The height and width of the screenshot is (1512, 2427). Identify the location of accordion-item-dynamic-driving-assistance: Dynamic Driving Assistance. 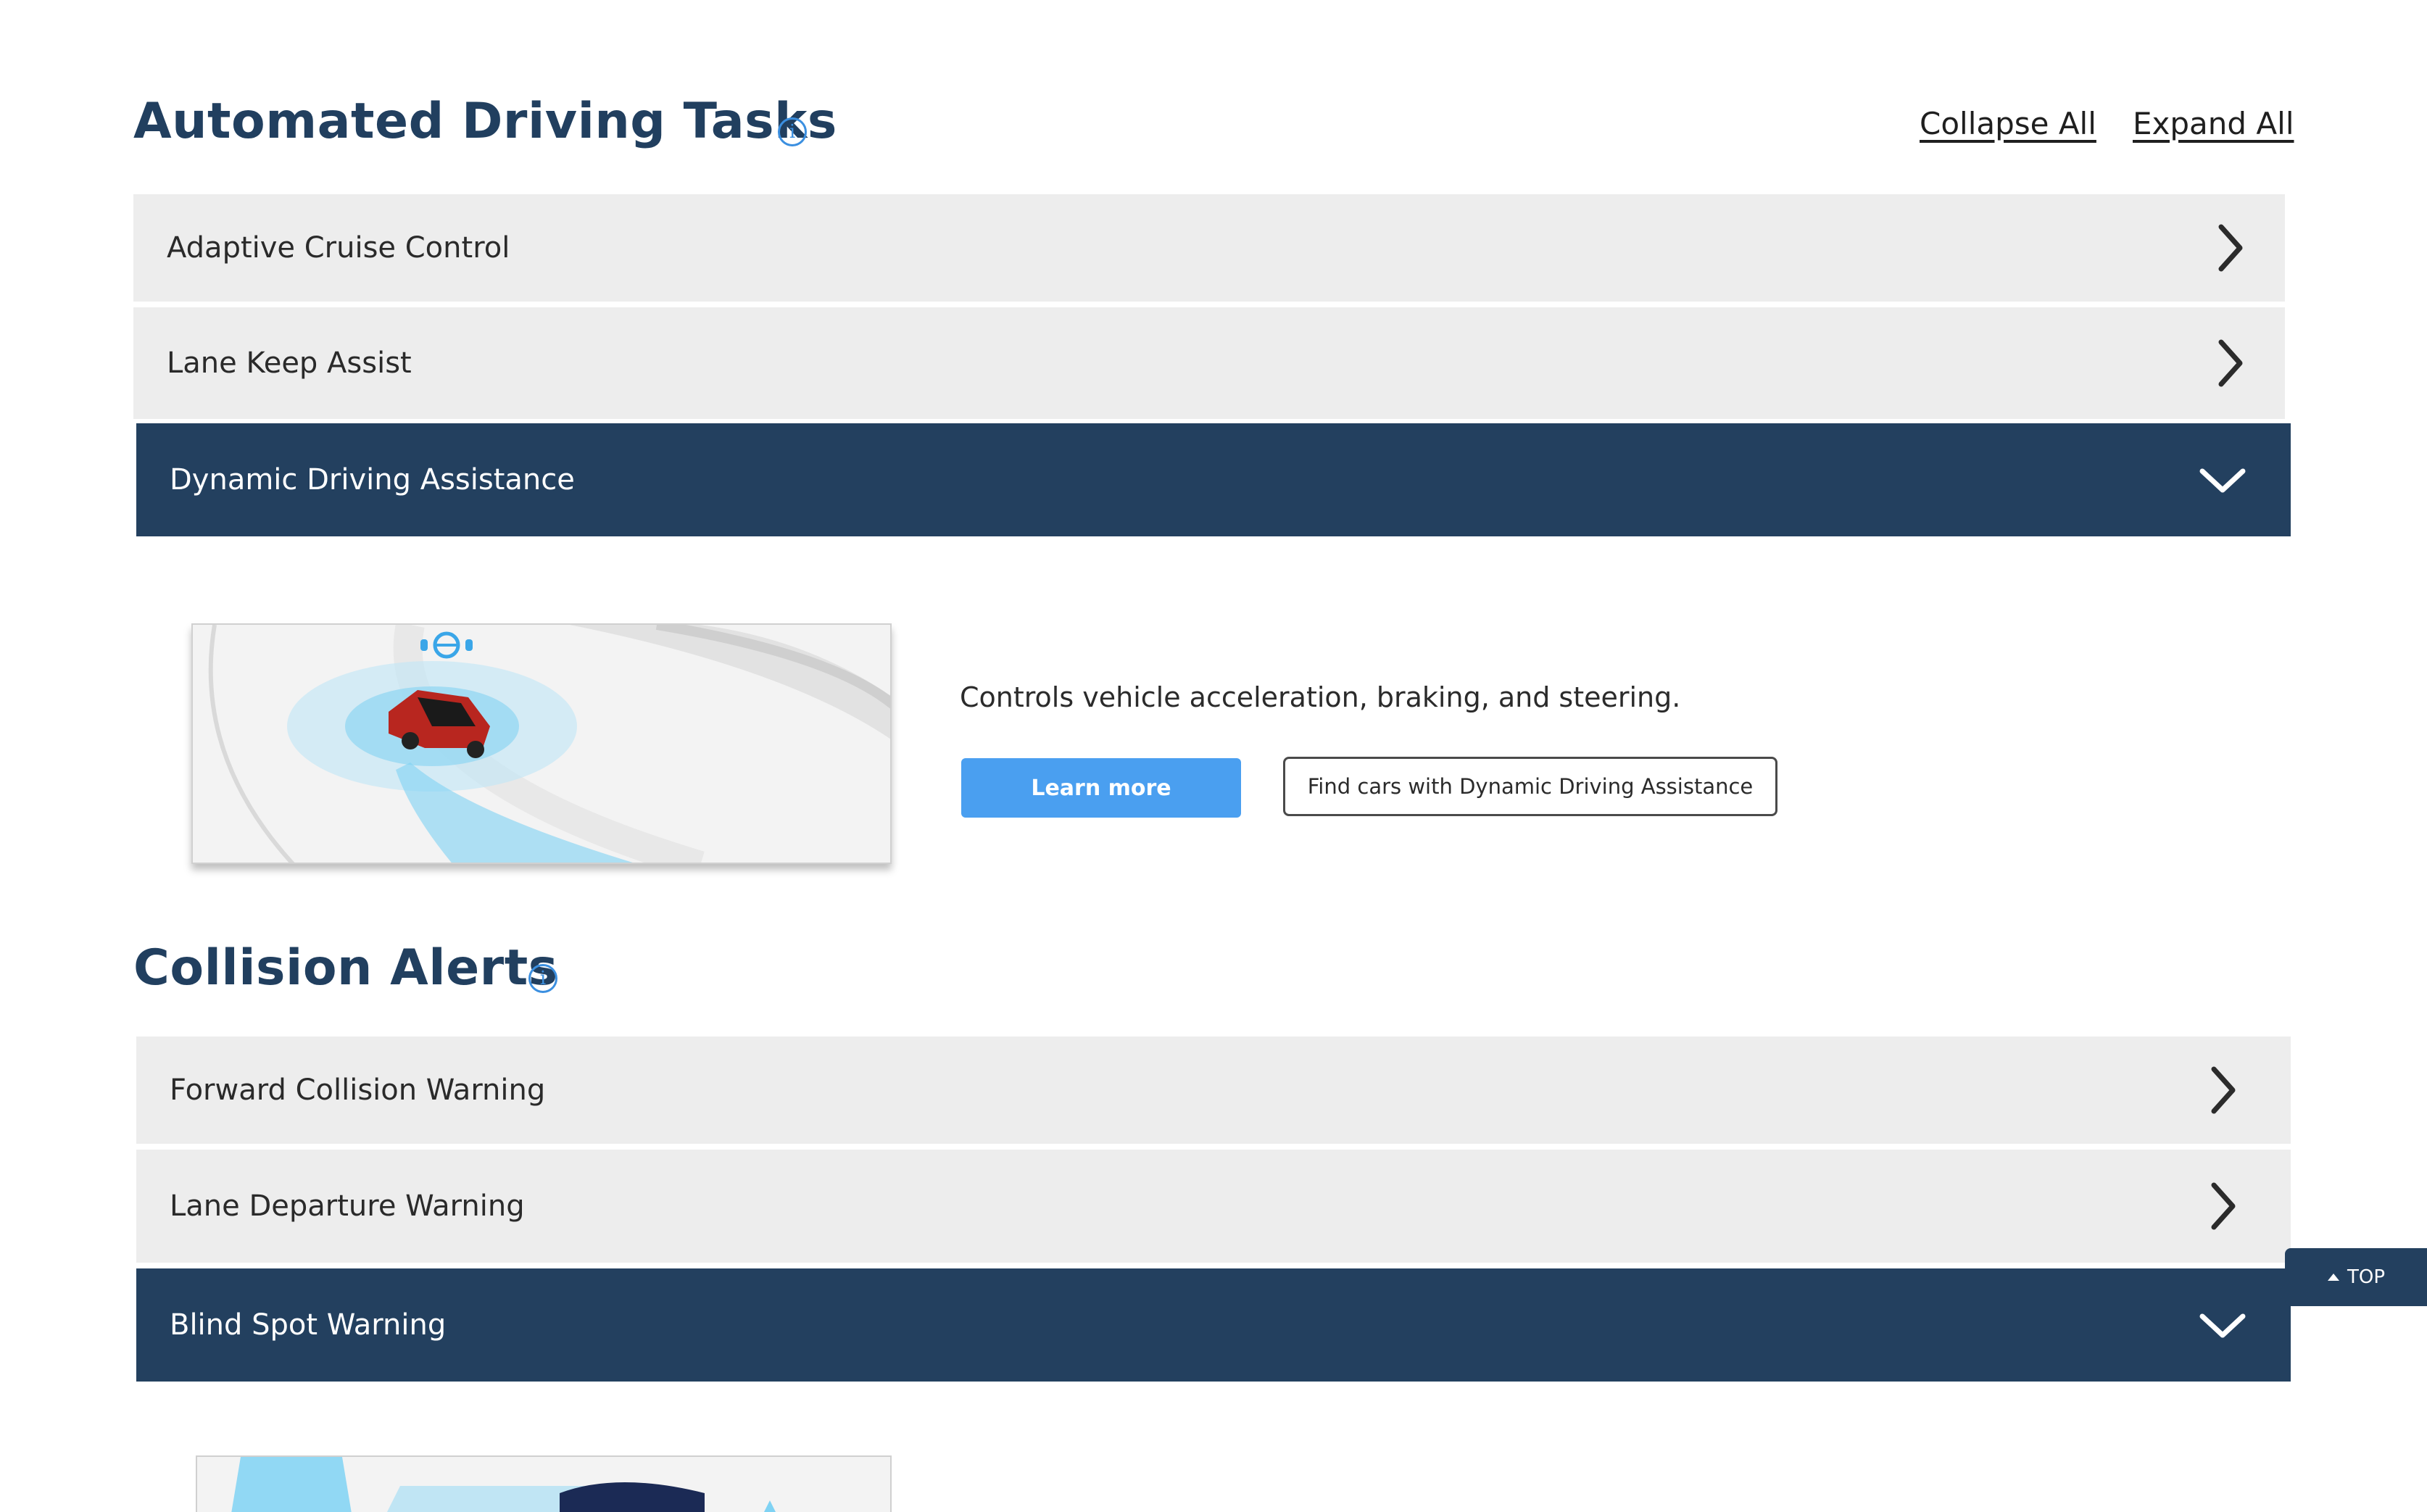
(1213, 479).